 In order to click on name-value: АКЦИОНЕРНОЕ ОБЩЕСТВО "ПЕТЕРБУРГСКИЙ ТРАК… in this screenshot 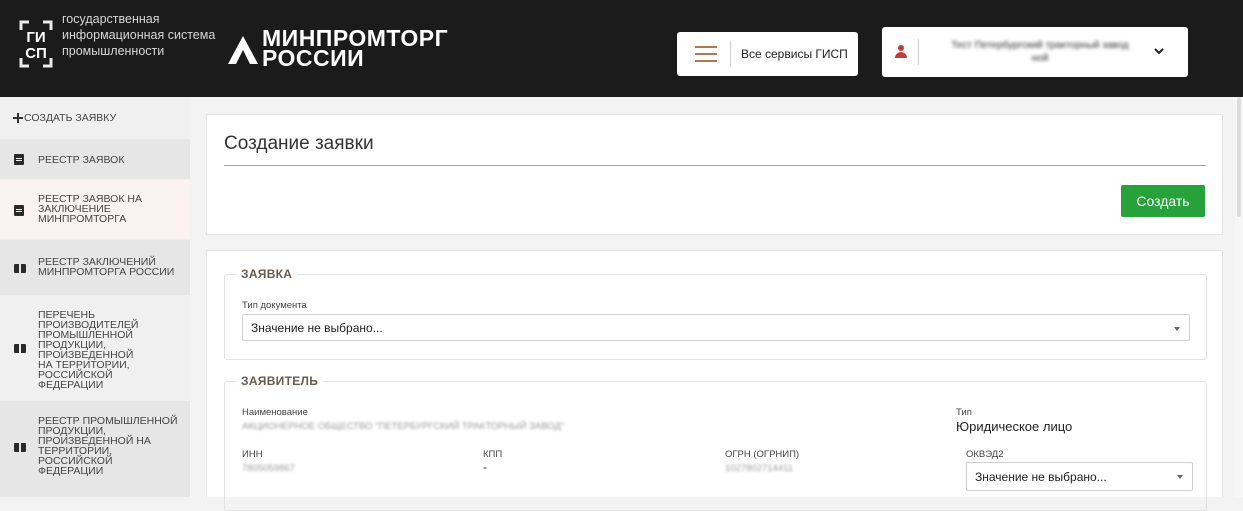, I will do `click(403, 426)`.